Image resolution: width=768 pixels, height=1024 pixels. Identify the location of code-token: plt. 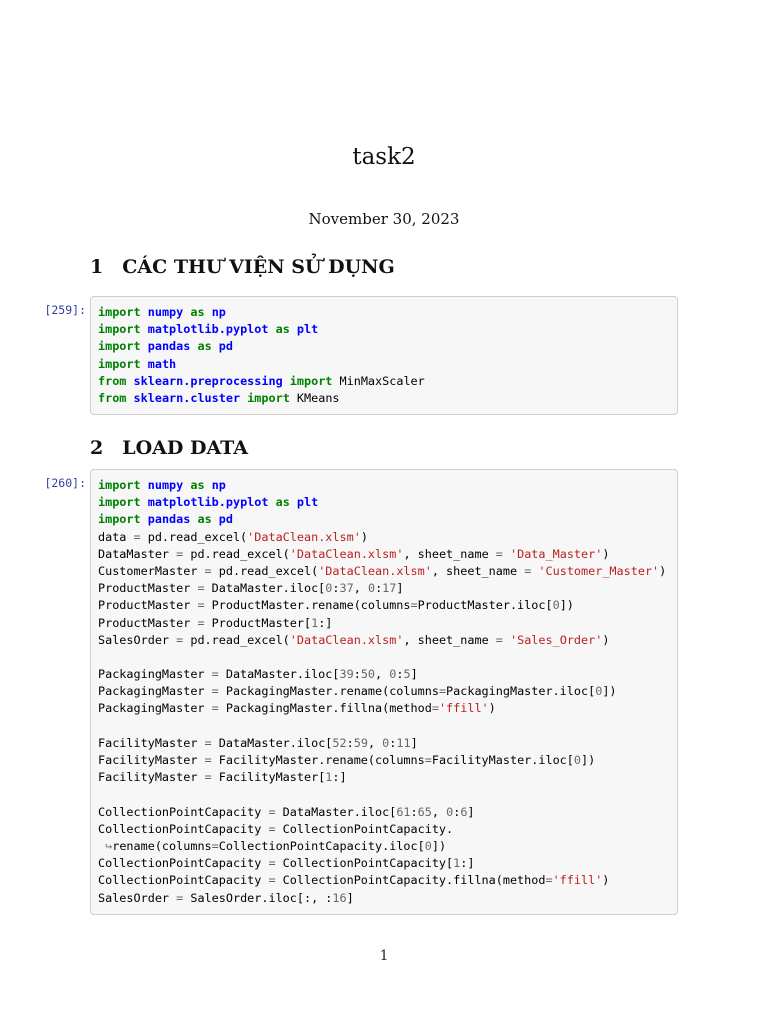
(307, 329).